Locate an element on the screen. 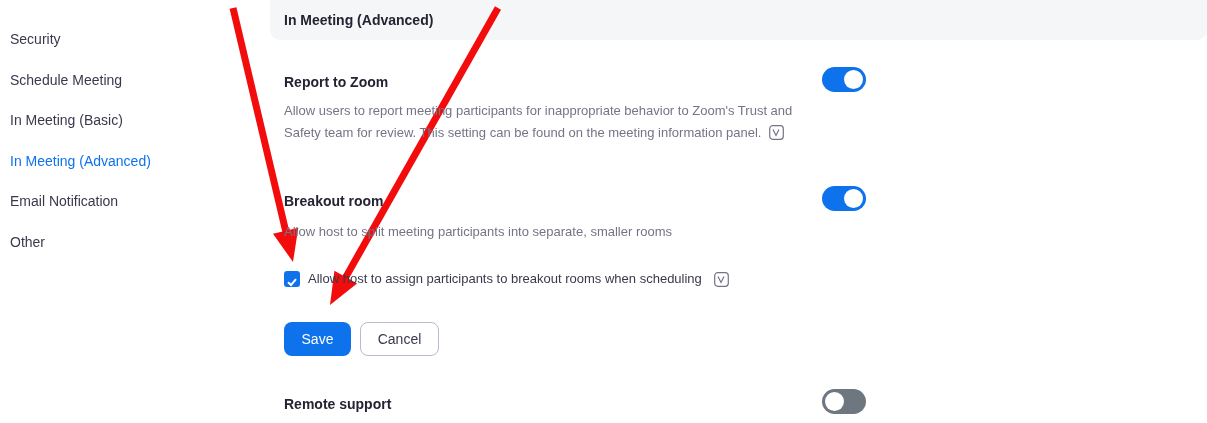 Image resolution: width=1207 pixels, height=423 pixels. sidebar-item: Email Notification is located at coordinates (135, 201).